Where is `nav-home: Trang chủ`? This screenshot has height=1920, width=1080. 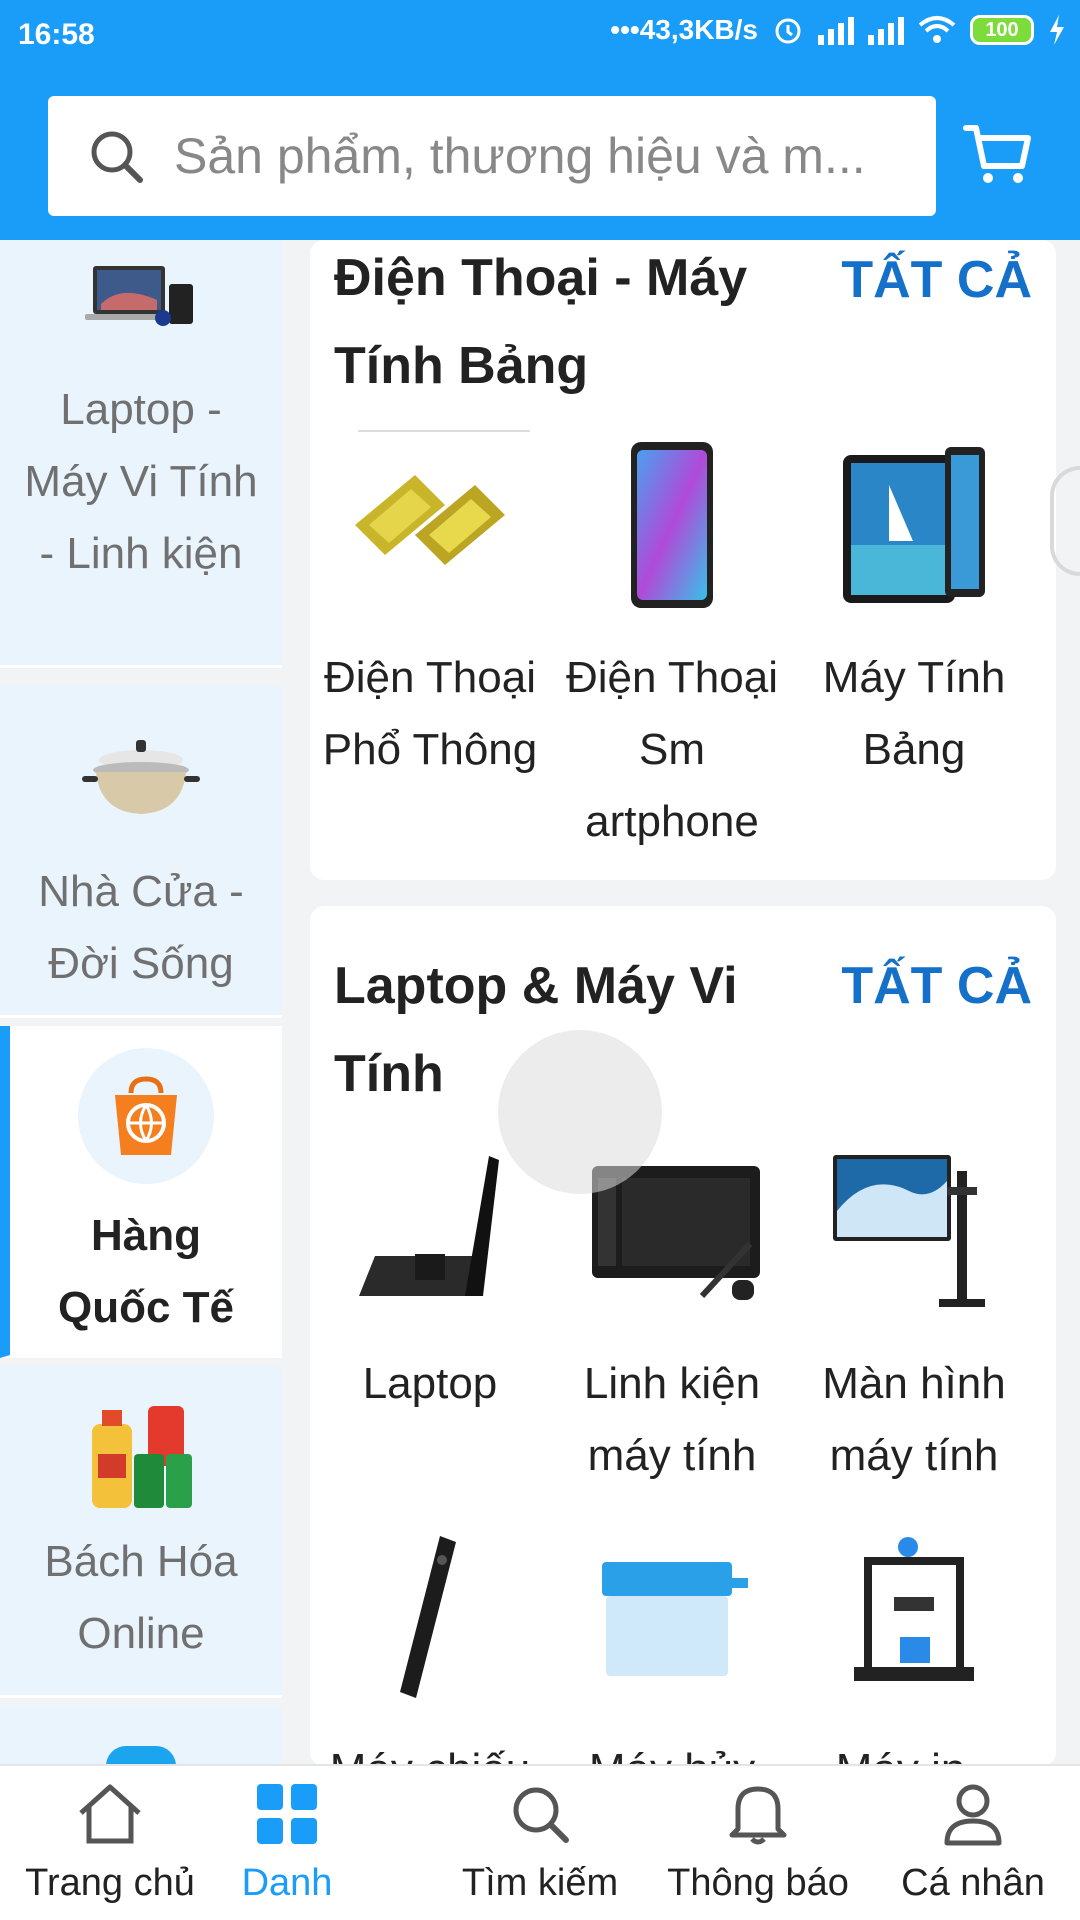
nav-home: Trang chủ is located at coordinates (110, 1835).